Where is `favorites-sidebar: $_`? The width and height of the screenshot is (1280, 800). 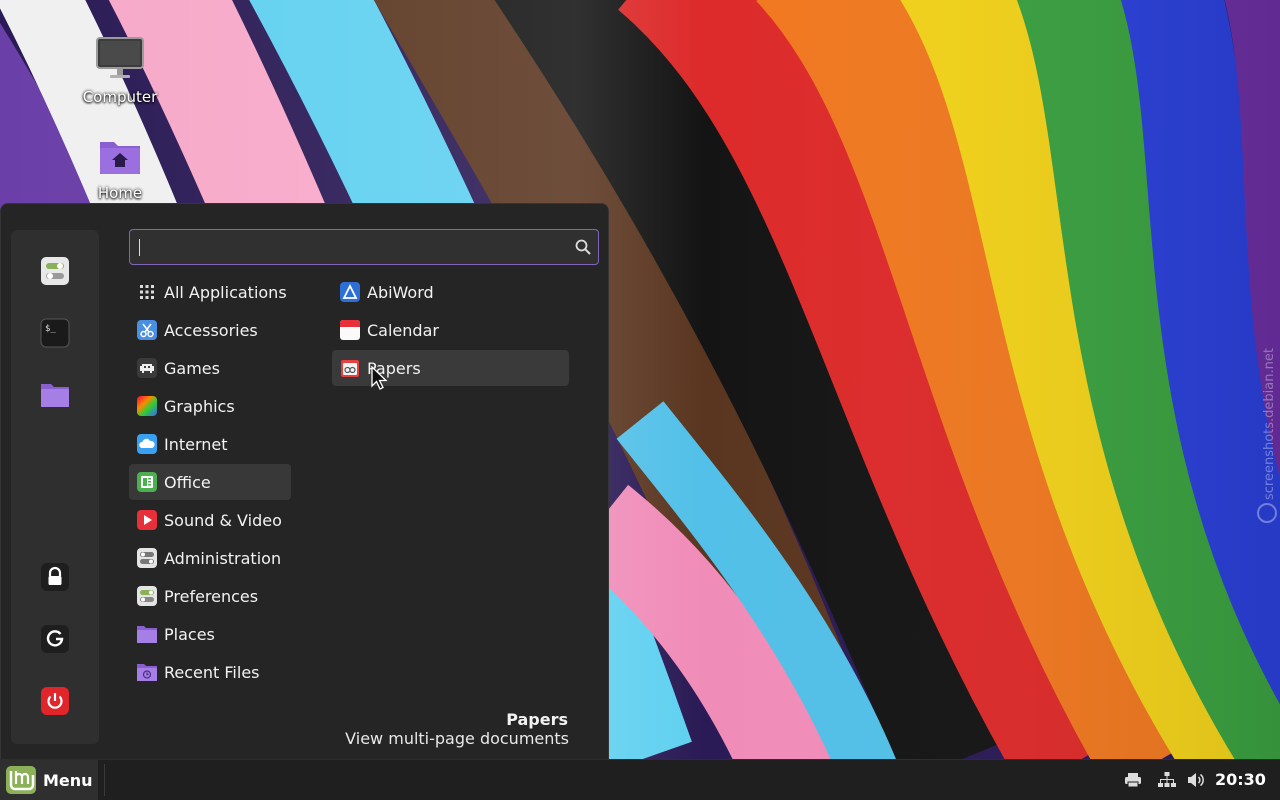 favorites-sidebar: $_ is located at coordinates (55, 487).